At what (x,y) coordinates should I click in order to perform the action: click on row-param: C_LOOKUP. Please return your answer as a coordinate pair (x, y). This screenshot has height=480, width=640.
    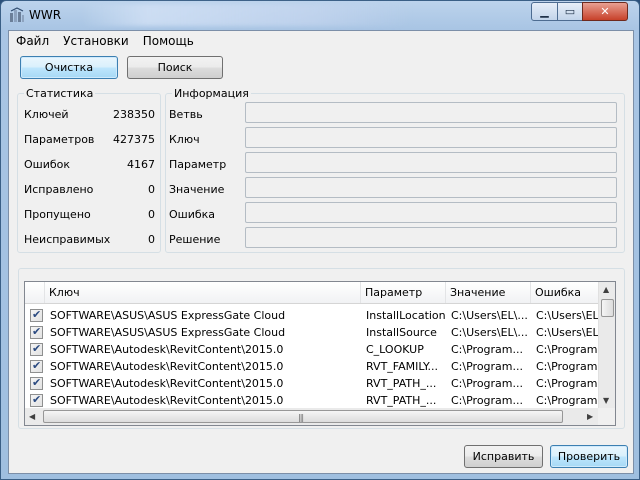
    Looking at the image, I should click on (395, 349).